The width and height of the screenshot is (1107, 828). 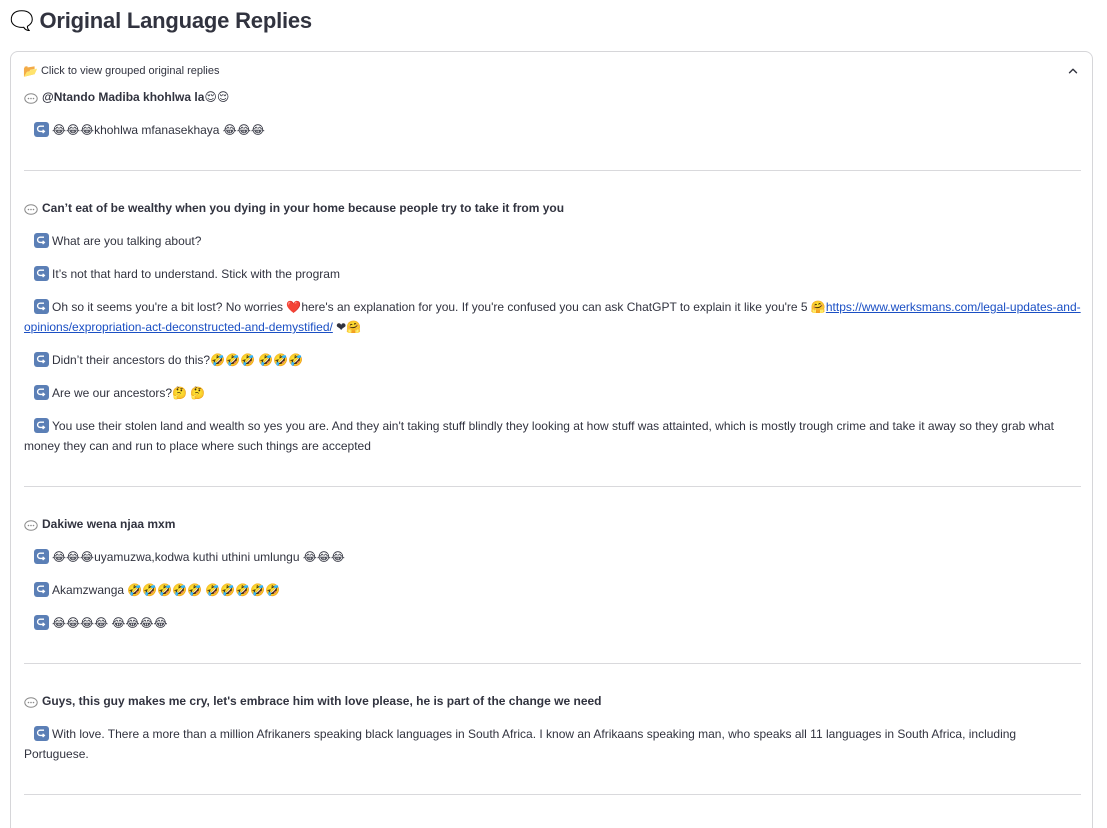 What do you see at coordinates (158, 130) in the screenshot?
I see `reply-text: 😂😂😂khohlwa mfanasekhaya 😂😂😂` at bounding box center [158, 130].